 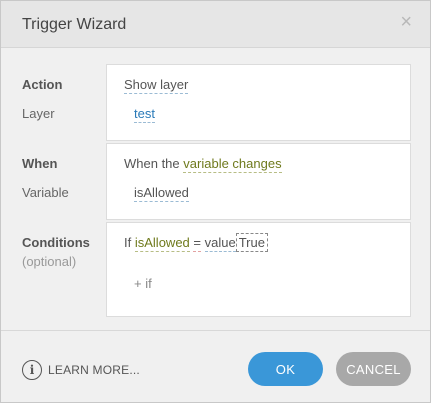 What do you see at coordinates (45, 192) in the screenshot?
I see `variable-label: Variable` at bounding box center [45, 192].